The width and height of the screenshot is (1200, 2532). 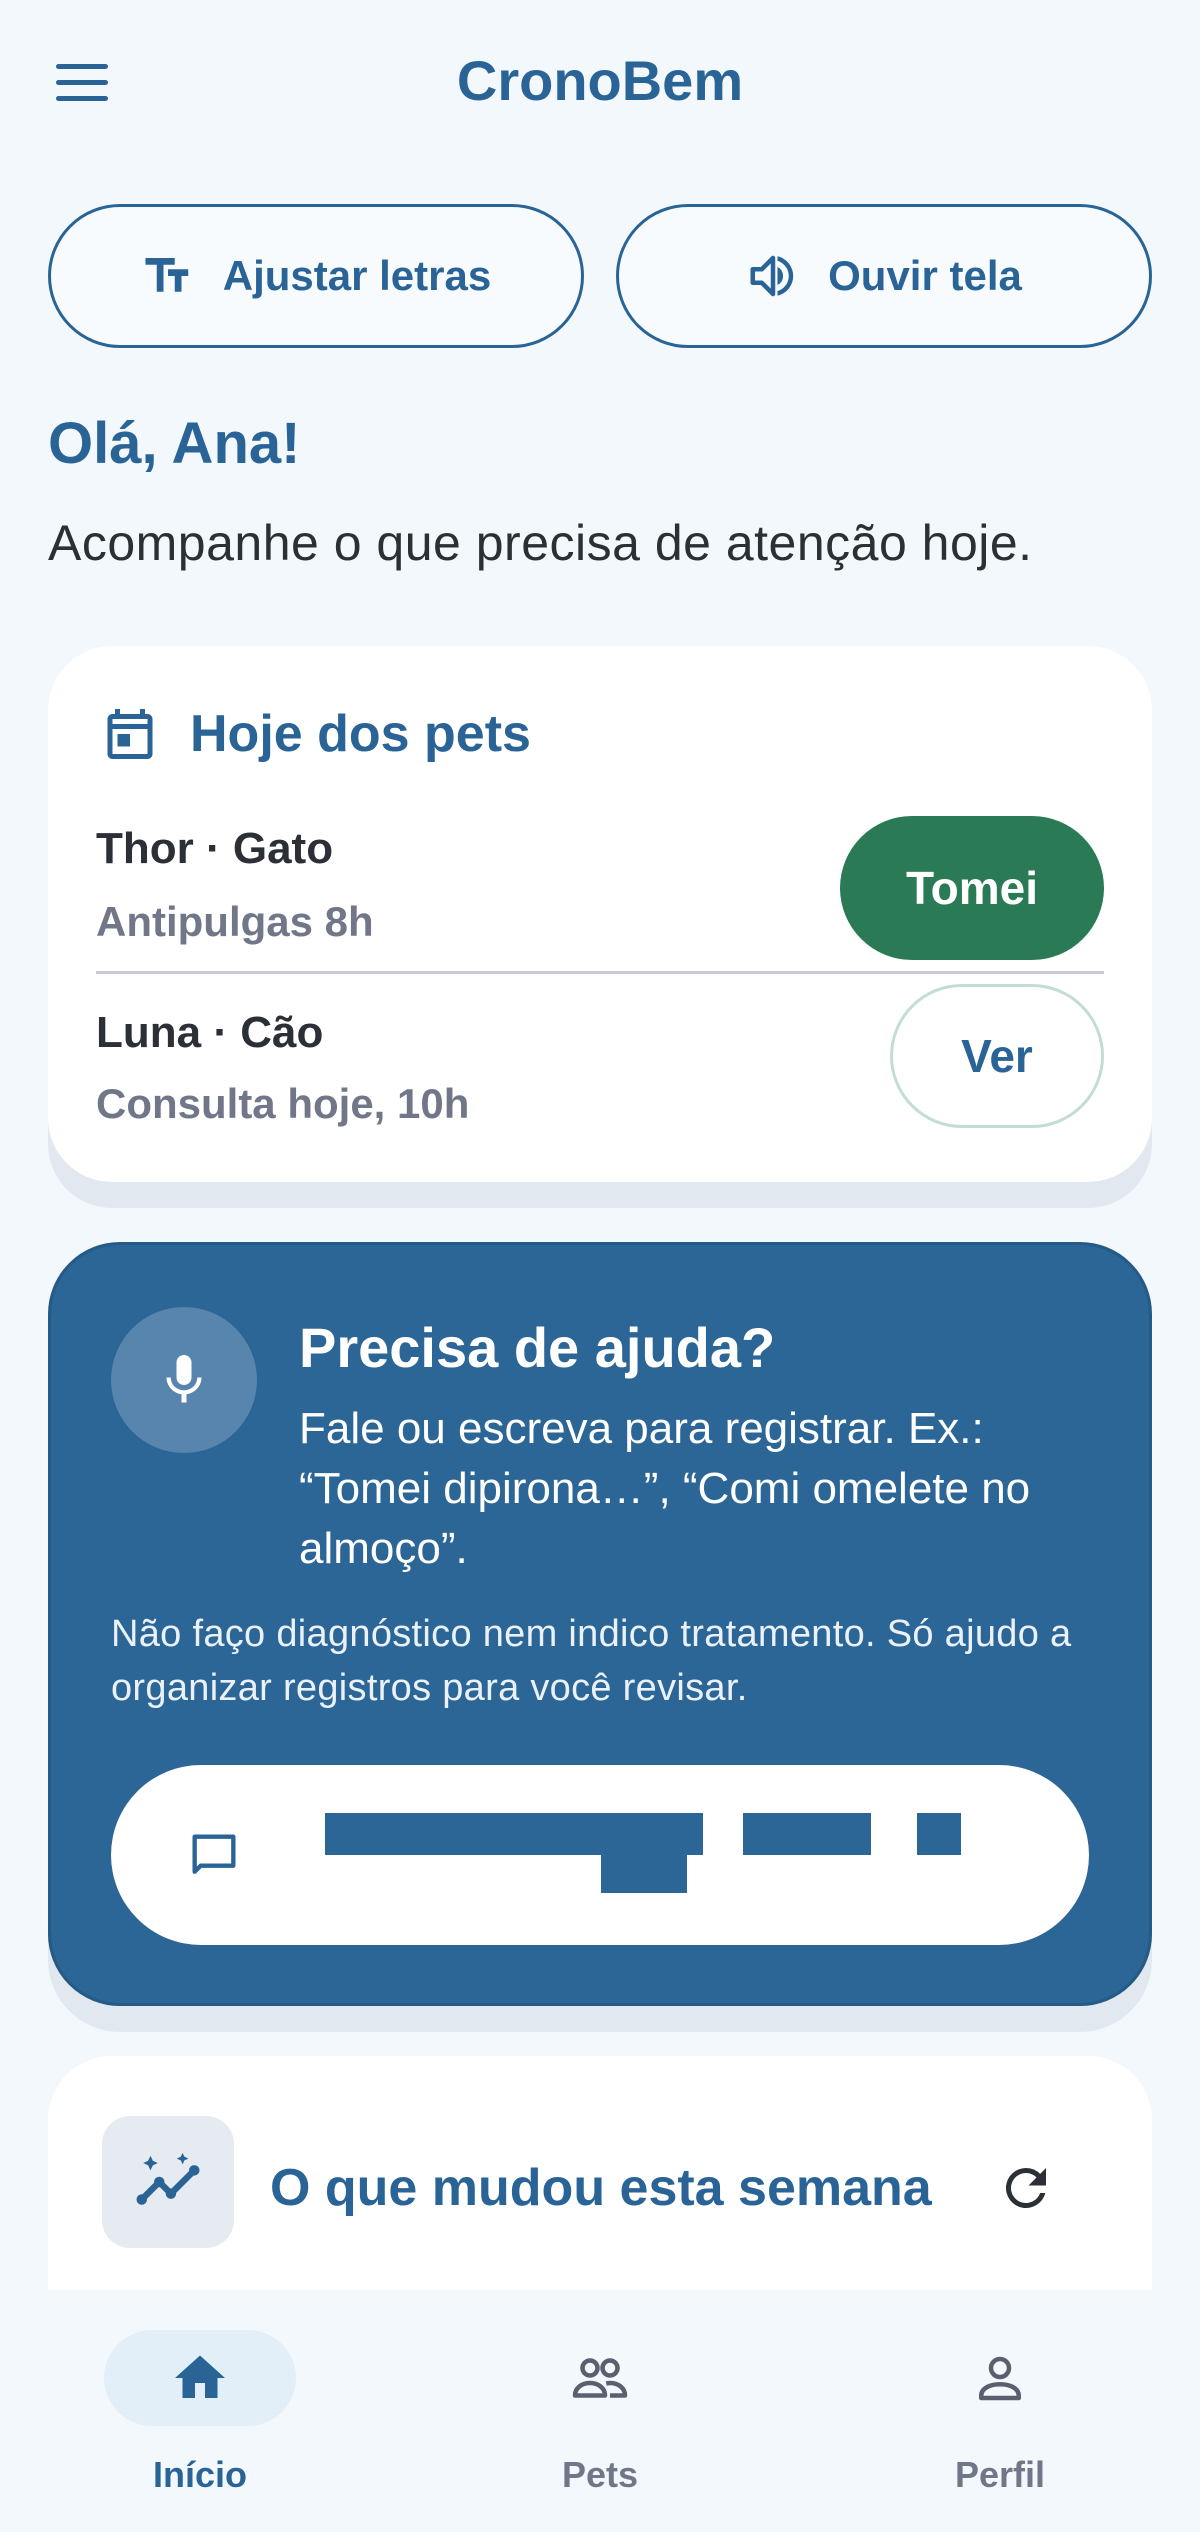 What do you see at coordinates (997, 1056) in the screenshot?
I see `ver-button: Ver` at bounding box center [997, 1056].